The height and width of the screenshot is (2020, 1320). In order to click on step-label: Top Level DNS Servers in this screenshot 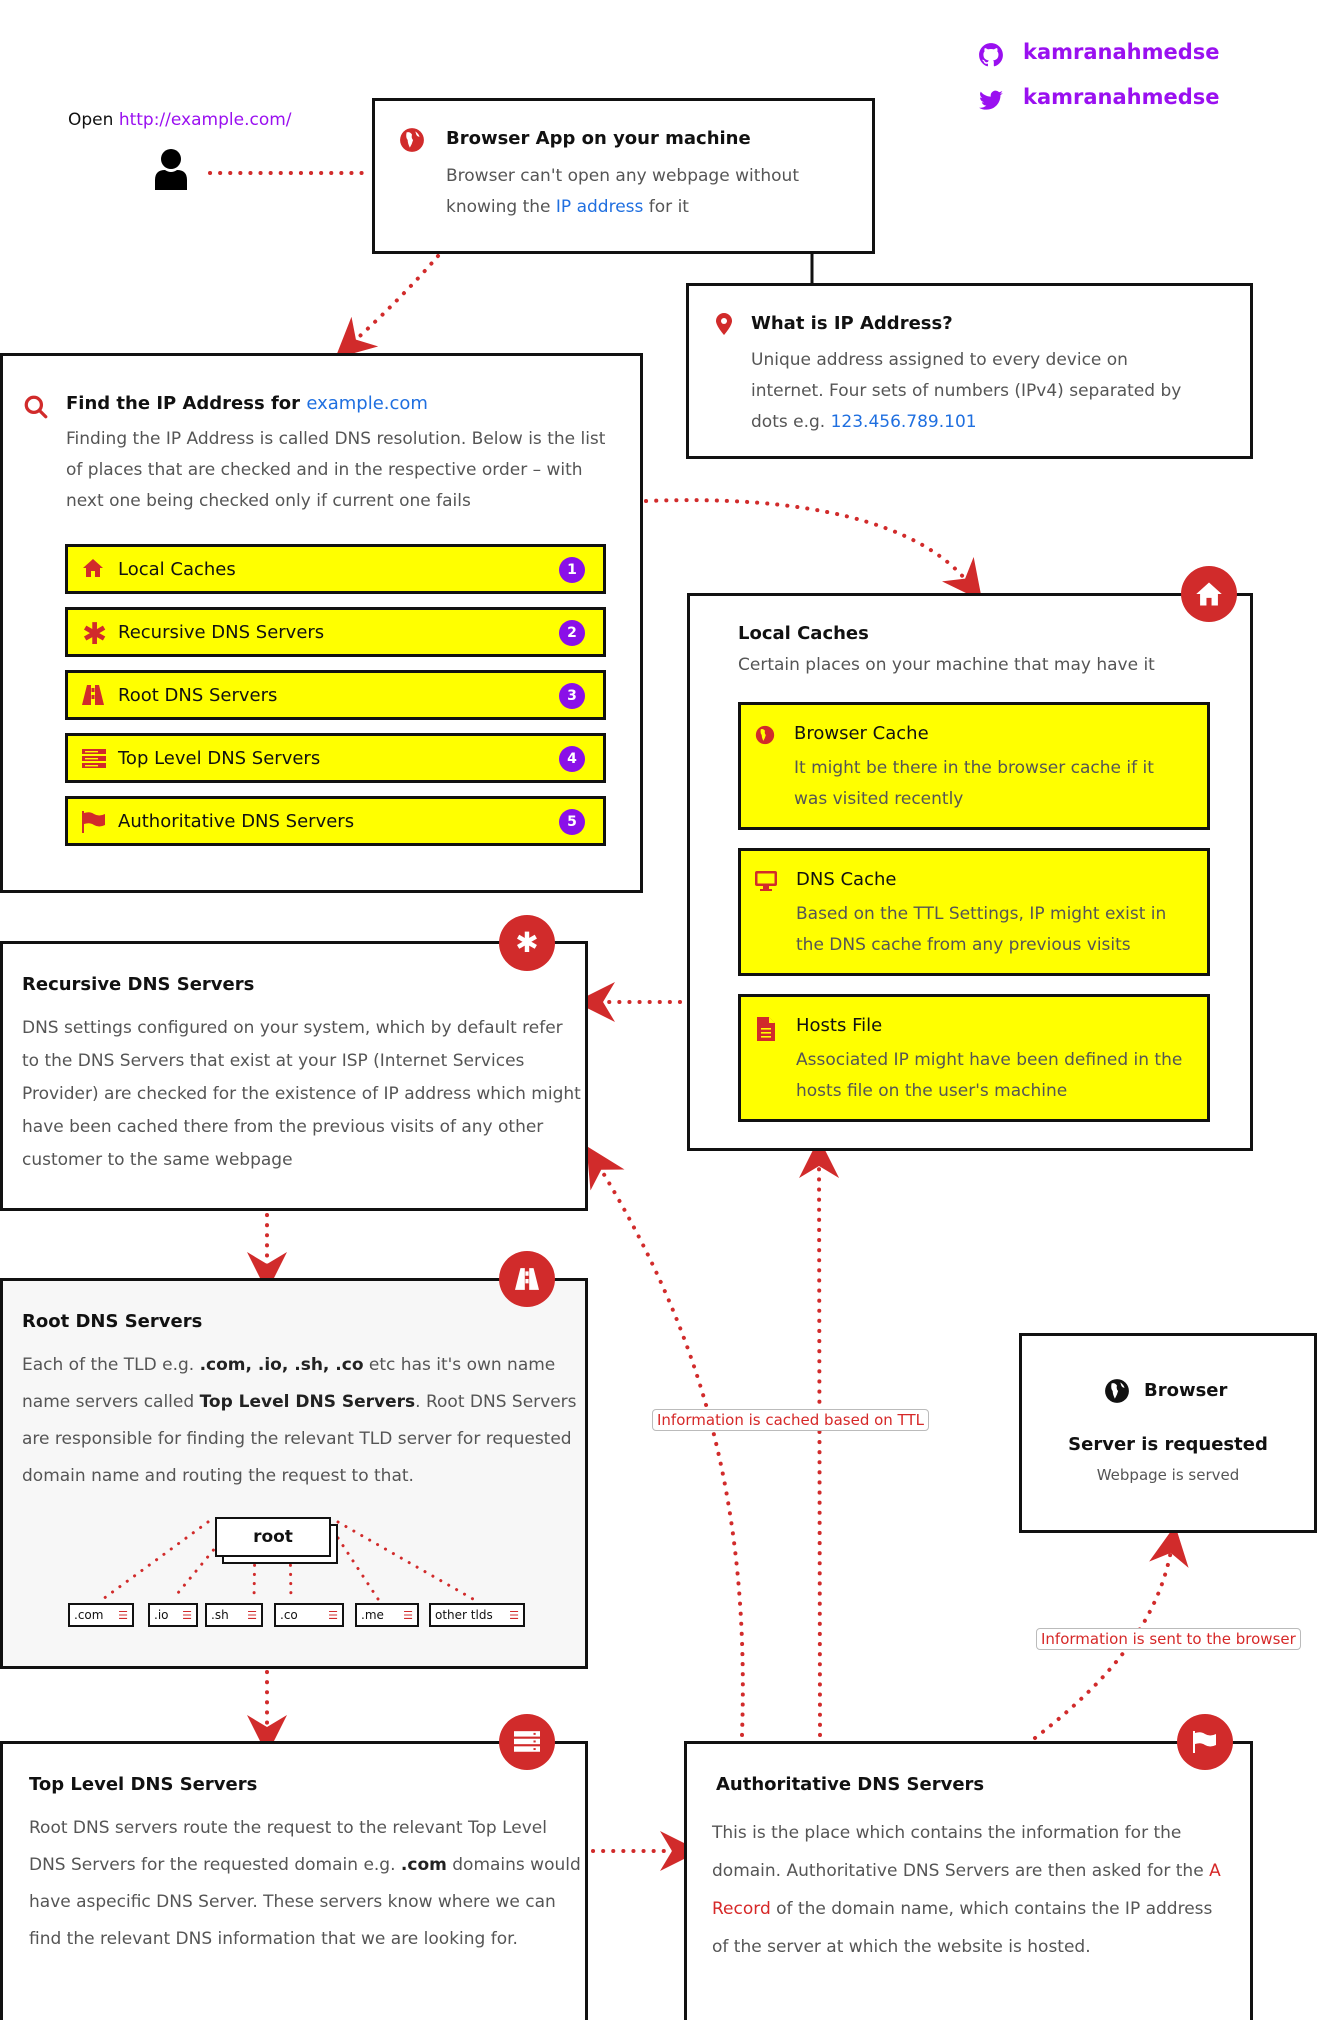, I will do `click(219, 758)`.